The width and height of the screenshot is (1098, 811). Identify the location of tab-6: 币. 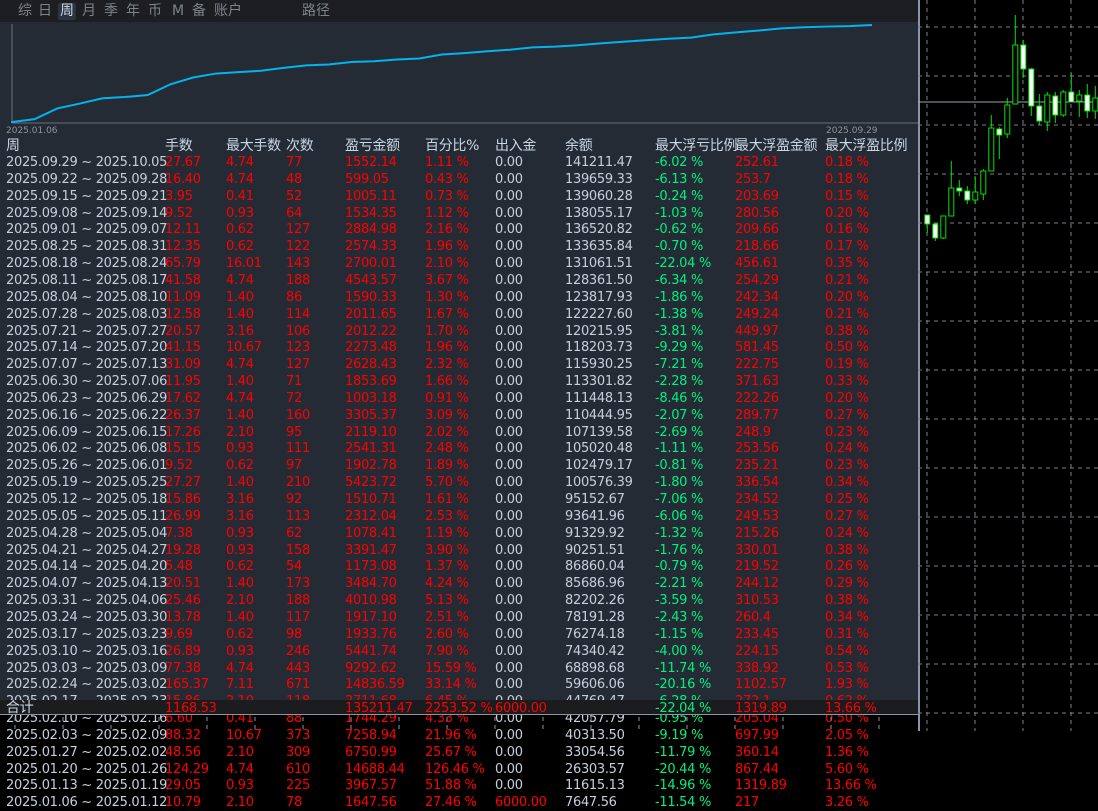
(155, 11).